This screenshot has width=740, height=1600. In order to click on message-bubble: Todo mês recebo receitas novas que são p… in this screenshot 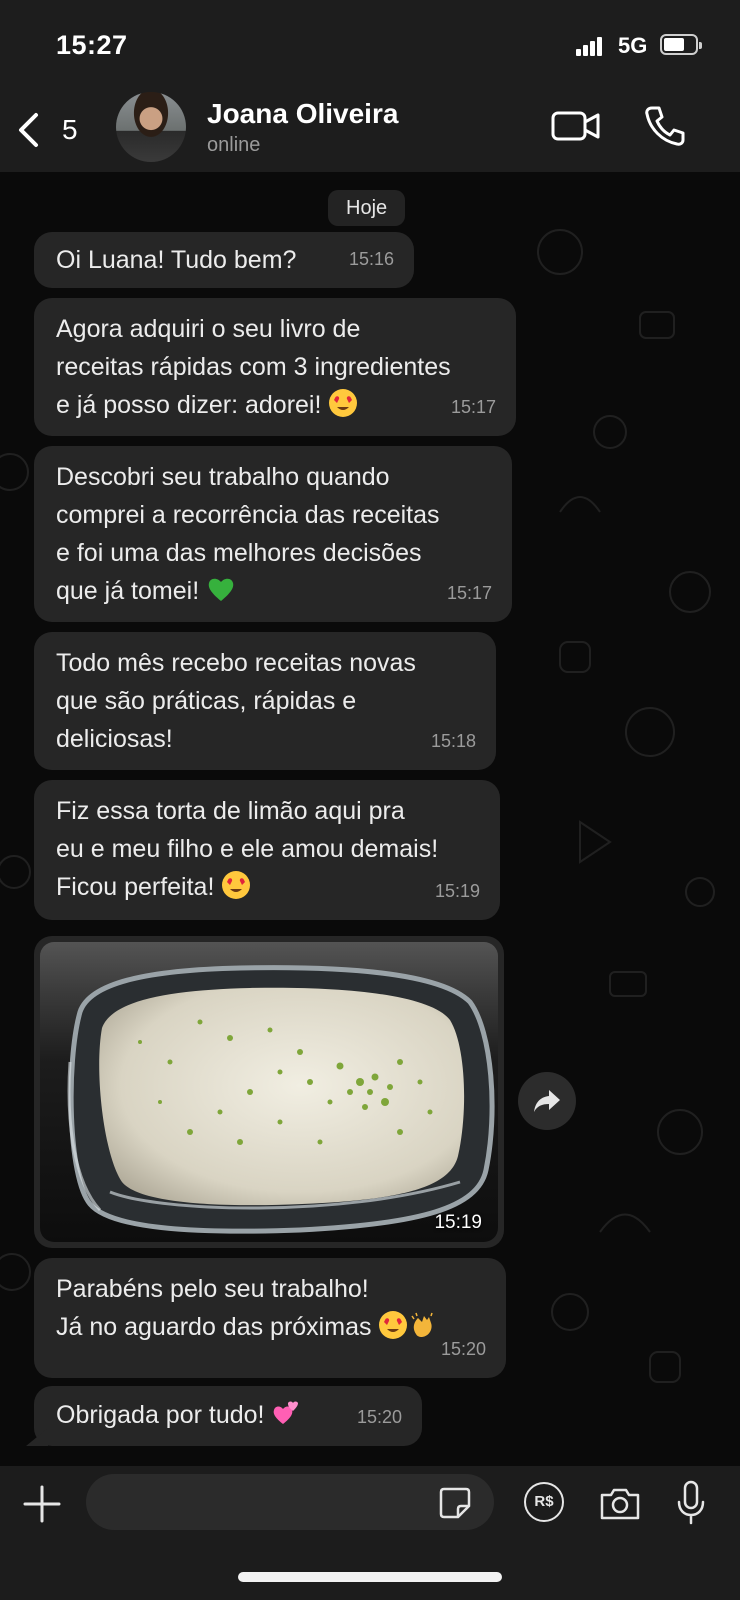, I will do `click(265, 701)`.